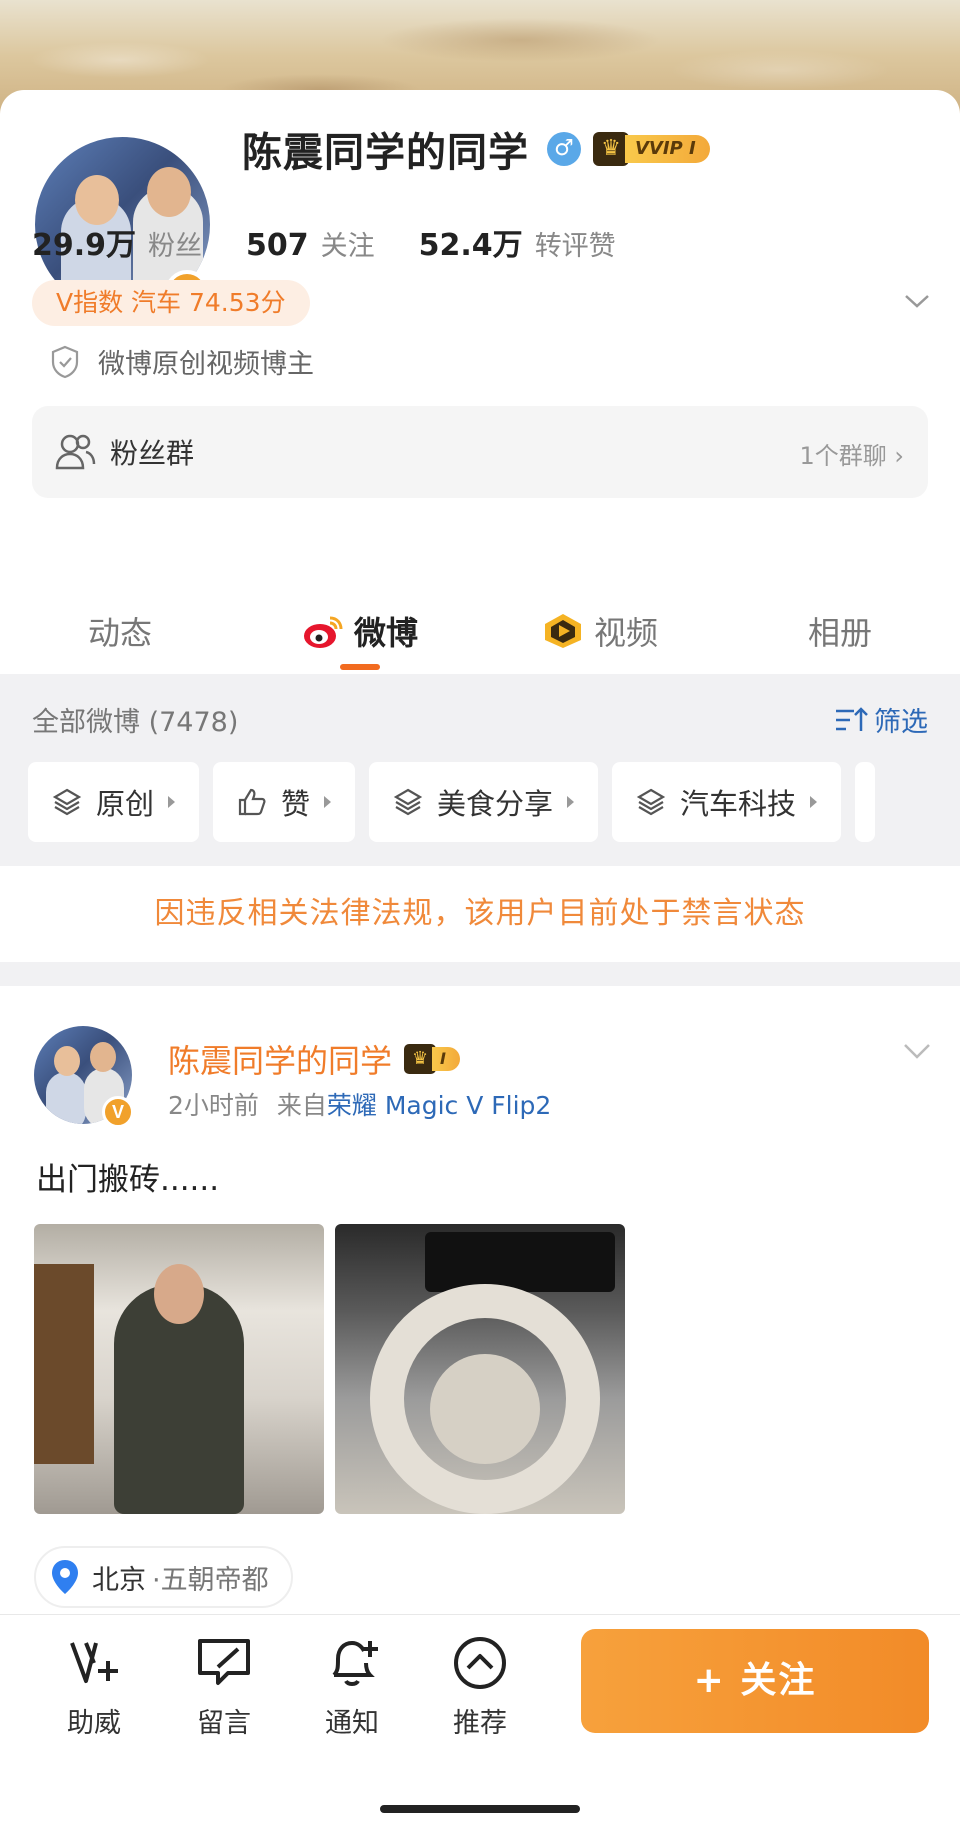 The width and height of the screenshot is (960, 1824). I want to click on message-icon, so click(224, 1662).